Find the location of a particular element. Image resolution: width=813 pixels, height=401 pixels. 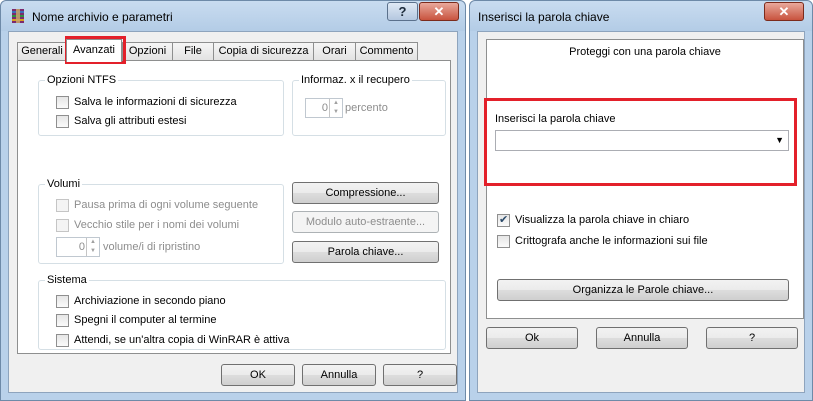

title-bar: Inserisci la parola chiave ✕ is located at coordinates (641, 16).